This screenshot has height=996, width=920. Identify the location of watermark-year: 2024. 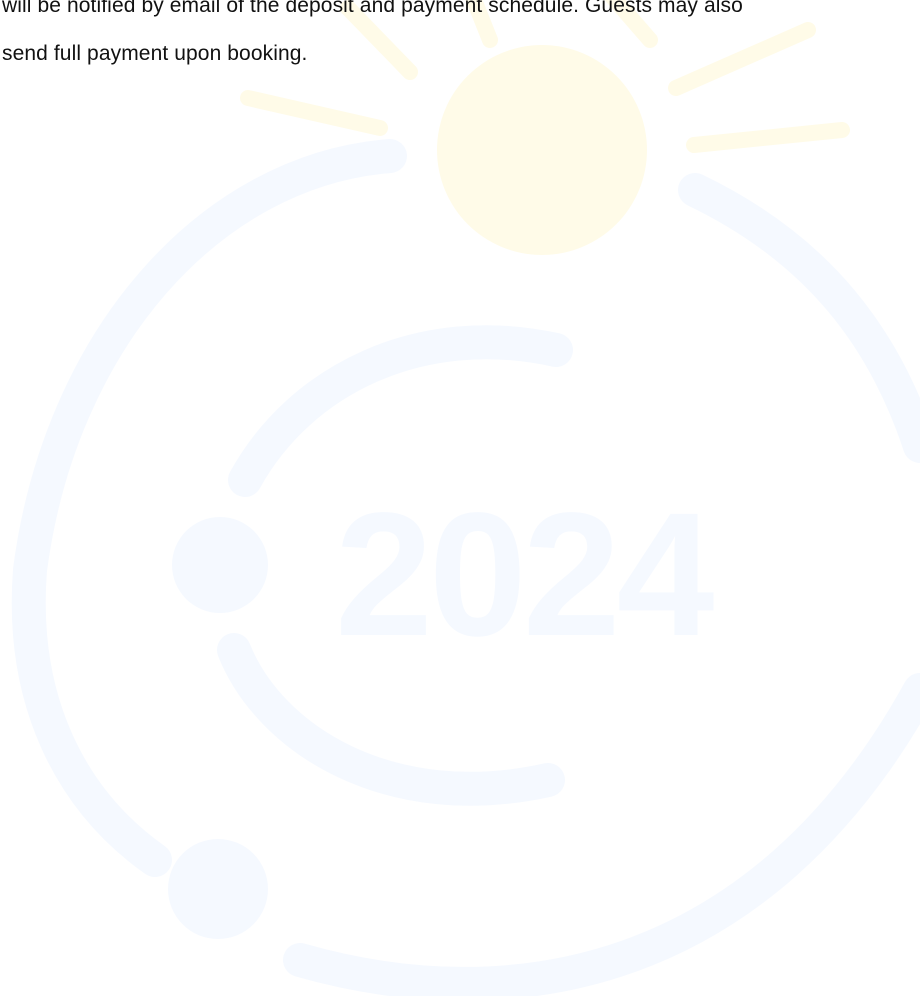
(524, 575).